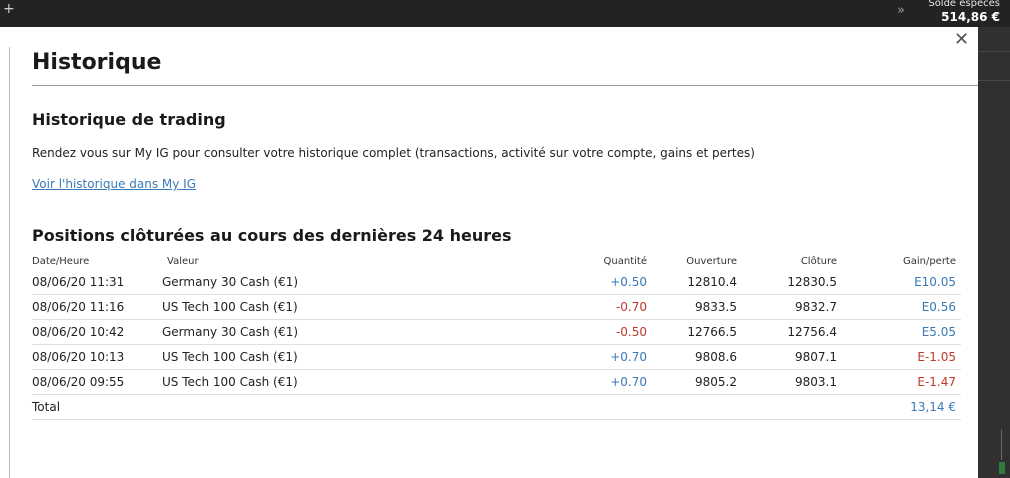  Describe the element at coordinates (78, 357) in the screenshot. I see `row-date: 08/06/20 10:13` at that location.